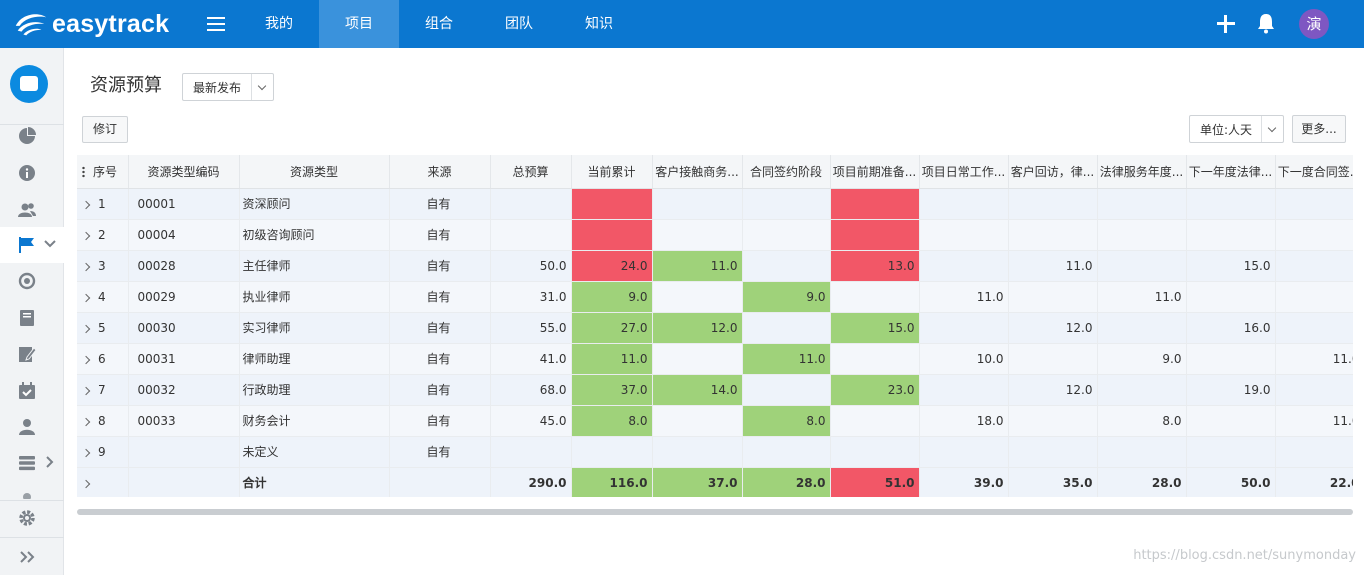  Describe the element at coordinates (32, 490) in the screenshot. I see `sidebar-item-cut-off` at that location.